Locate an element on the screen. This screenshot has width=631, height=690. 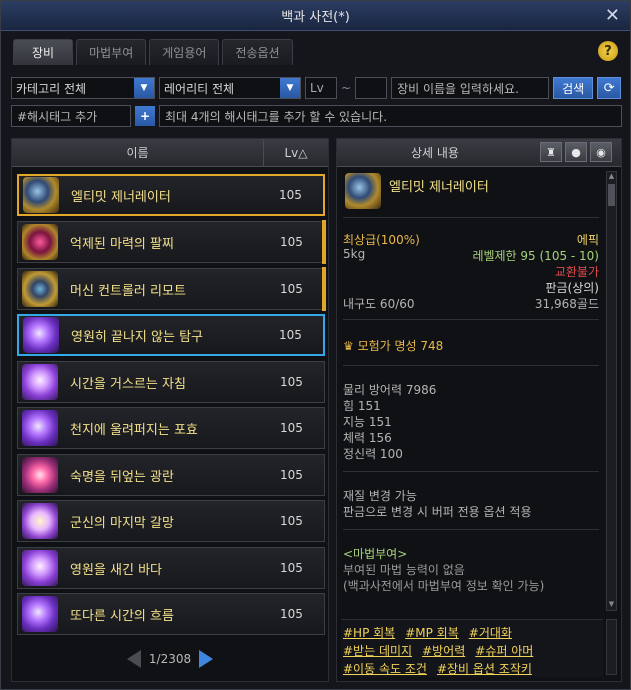
scroll-up-icon: ▲ is located at coordinates (611, 177).